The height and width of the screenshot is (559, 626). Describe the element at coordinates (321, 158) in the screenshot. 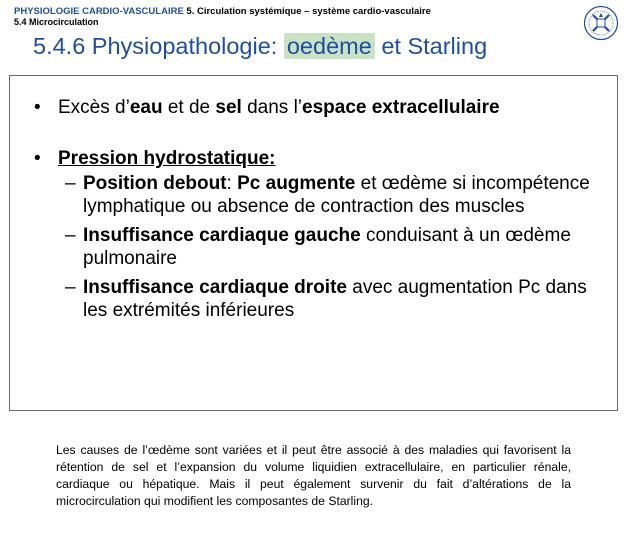

I see `bullet-item: • Pression hydrostatique:` at that location.